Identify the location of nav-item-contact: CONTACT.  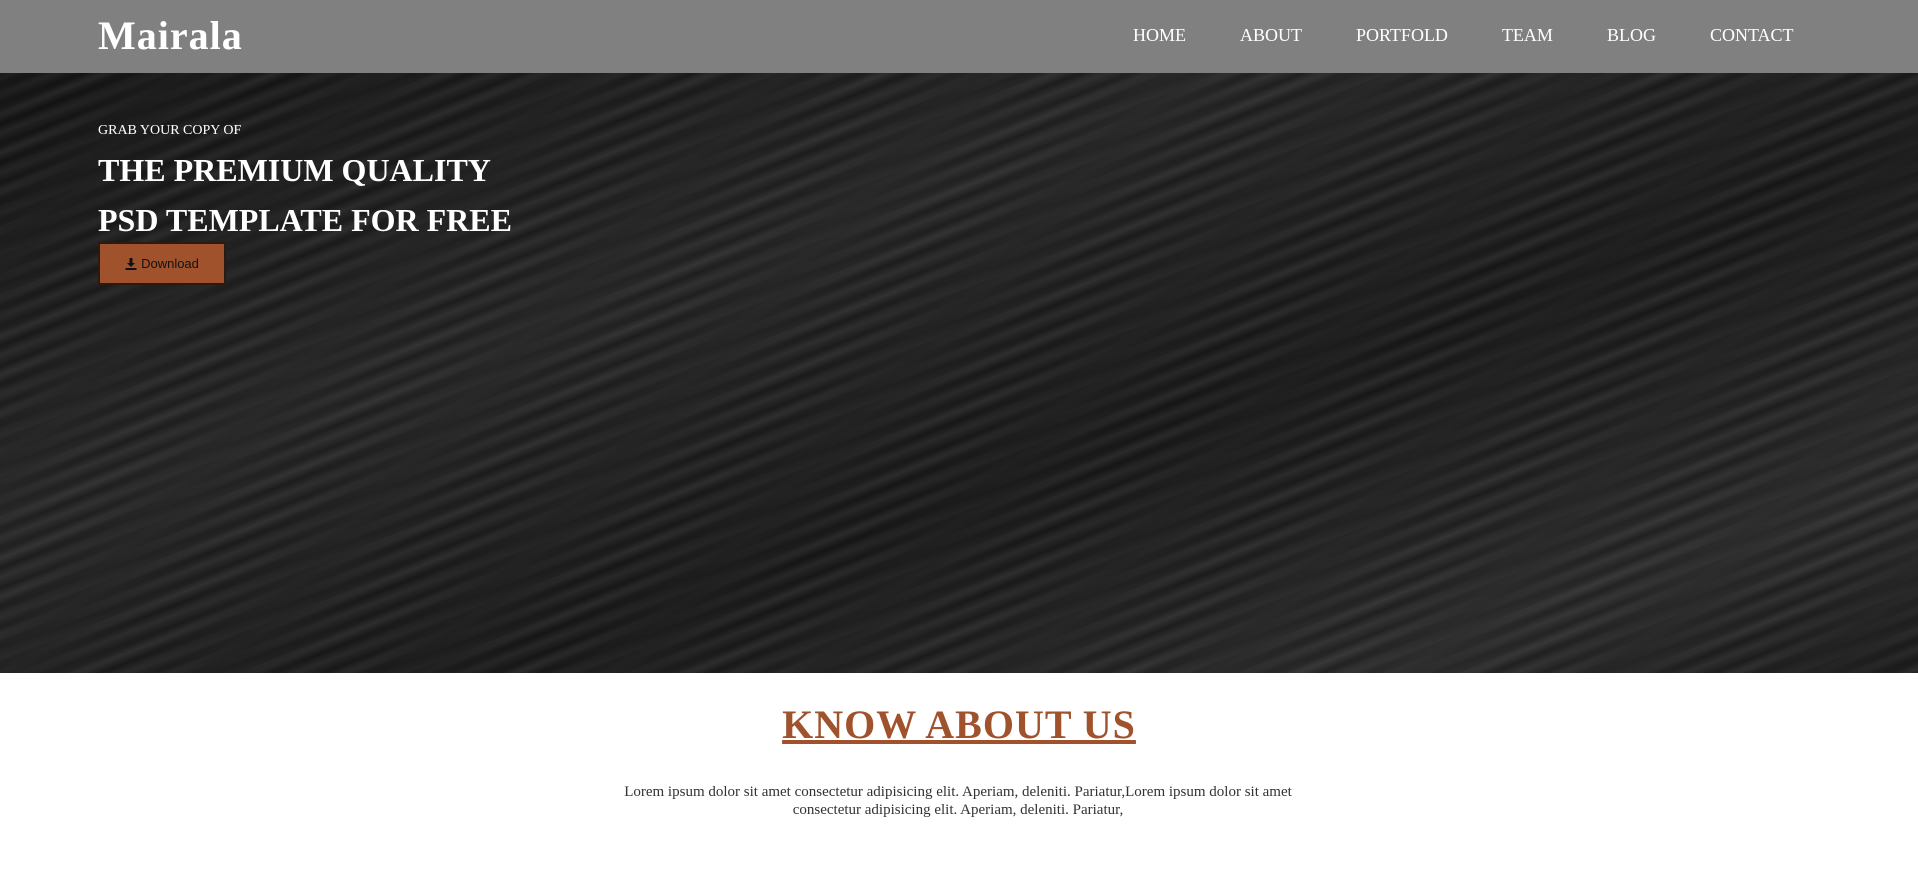
(1752, 35).